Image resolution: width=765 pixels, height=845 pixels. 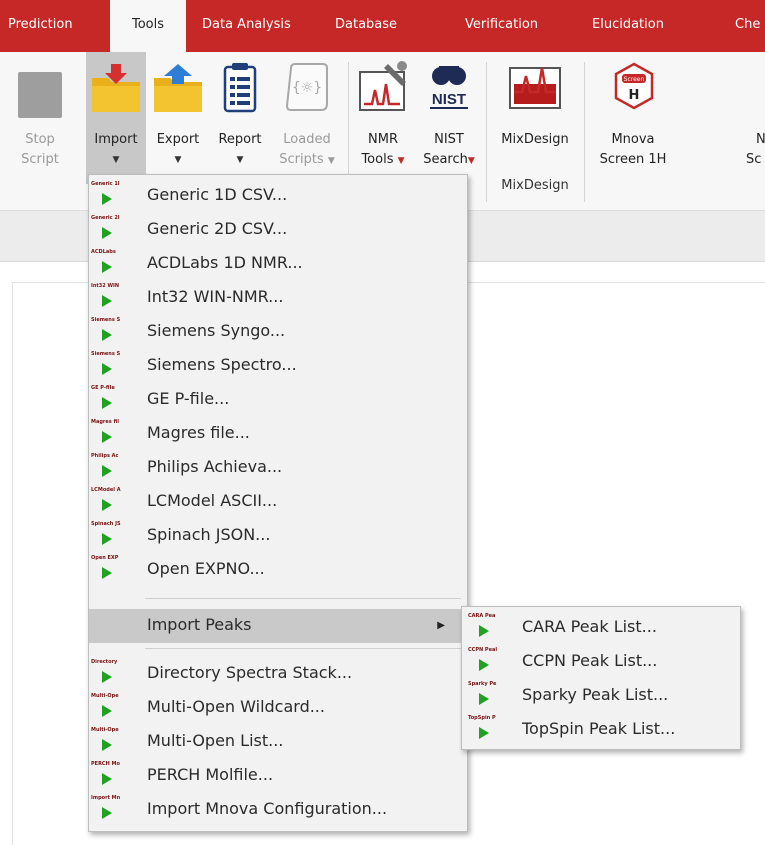 What do you see at coordinates (178, 118) in the screenshot?
I see `export-button: Export ▼` at bounding box center [178, 118].